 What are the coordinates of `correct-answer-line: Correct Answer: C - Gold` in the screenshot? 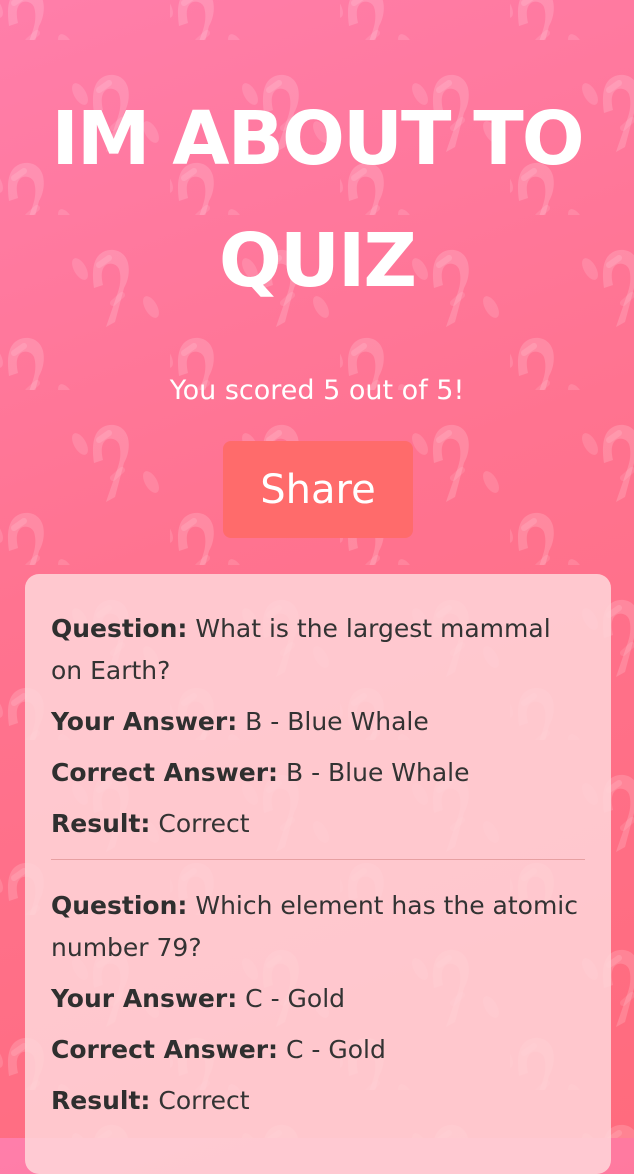 It's located at (318, 1050).